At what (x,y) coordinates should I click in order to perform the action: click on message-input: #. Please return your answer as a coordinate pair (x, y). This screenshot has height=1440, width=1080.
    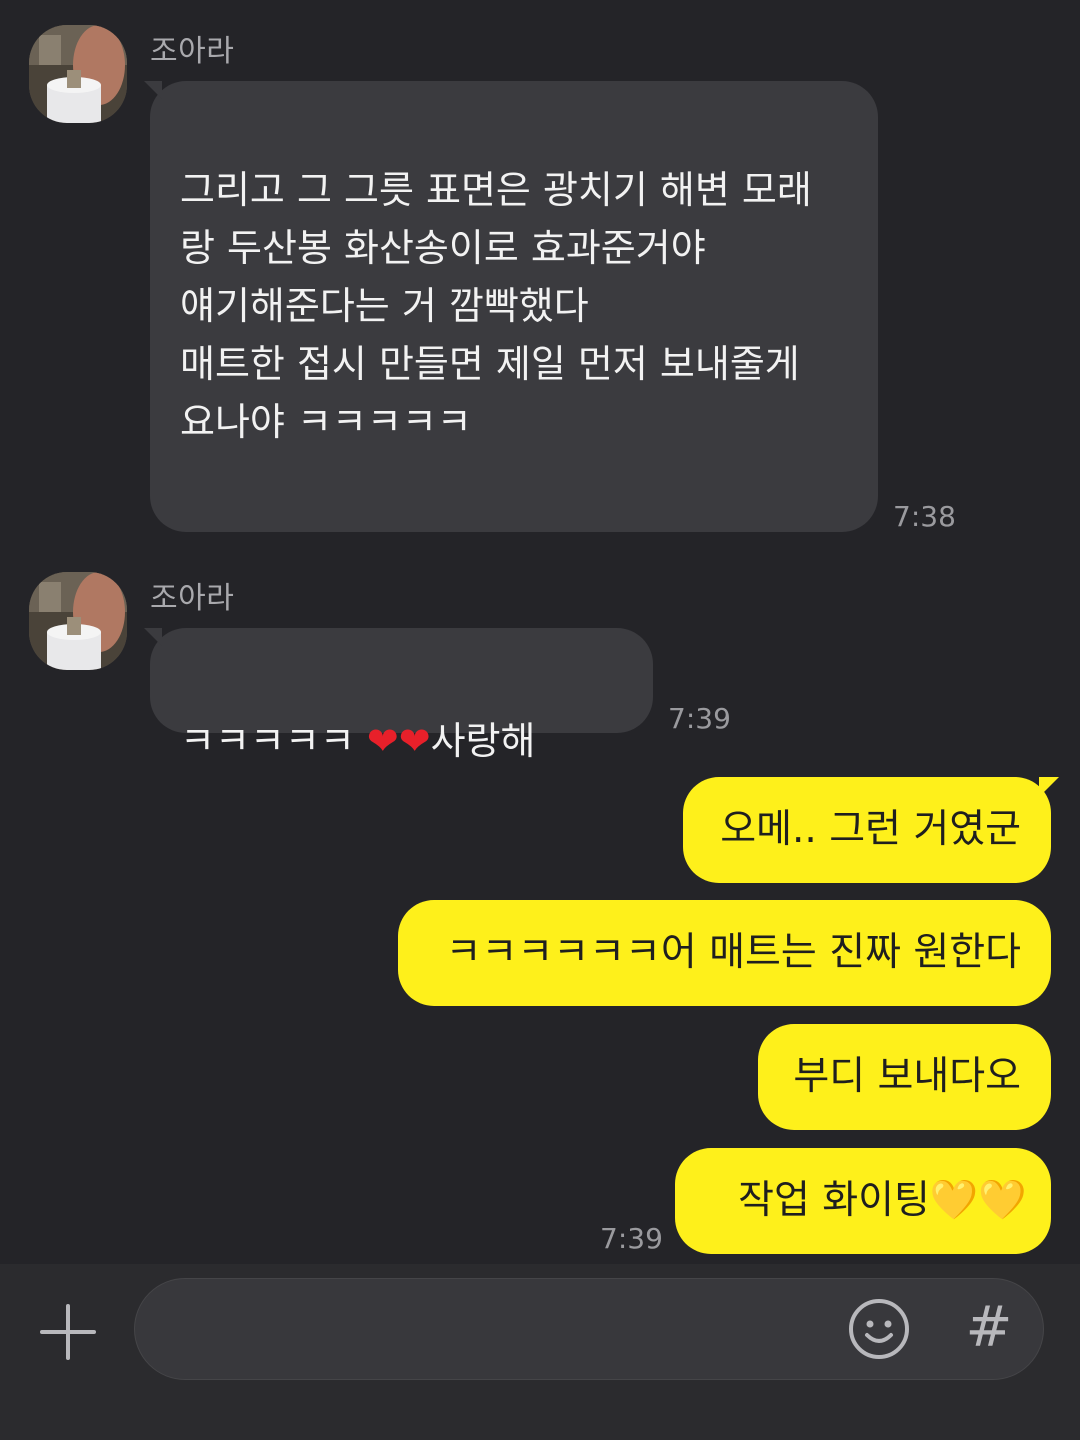
    Looking at the image, I should click on (589, 1329).